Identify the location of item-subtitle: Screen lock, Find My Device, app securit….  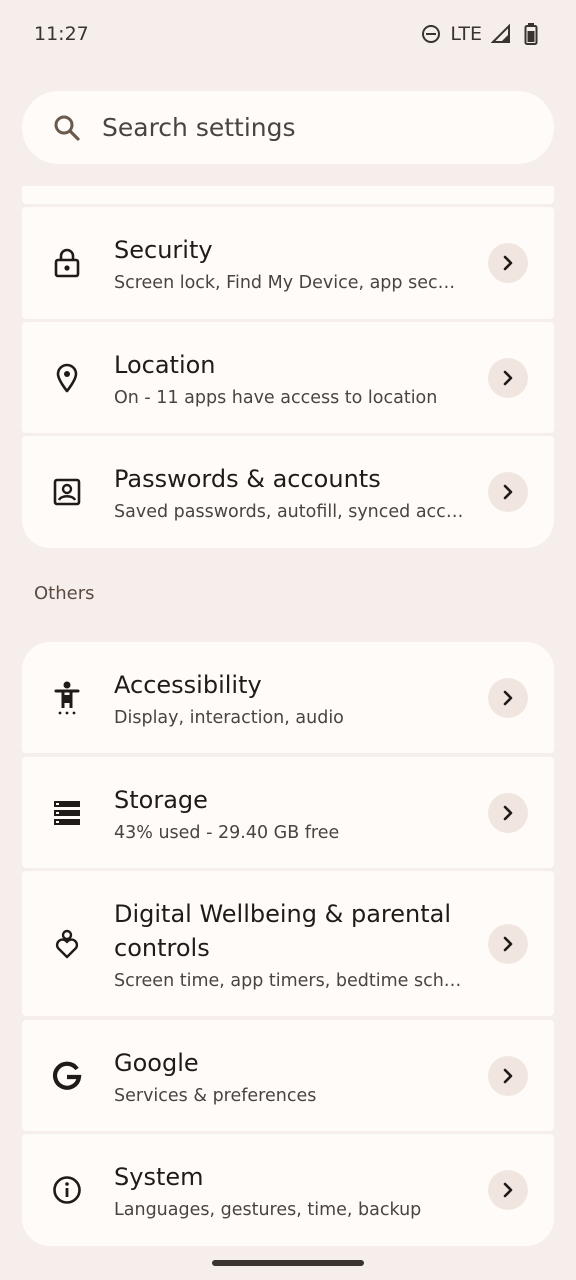
(290, 283).